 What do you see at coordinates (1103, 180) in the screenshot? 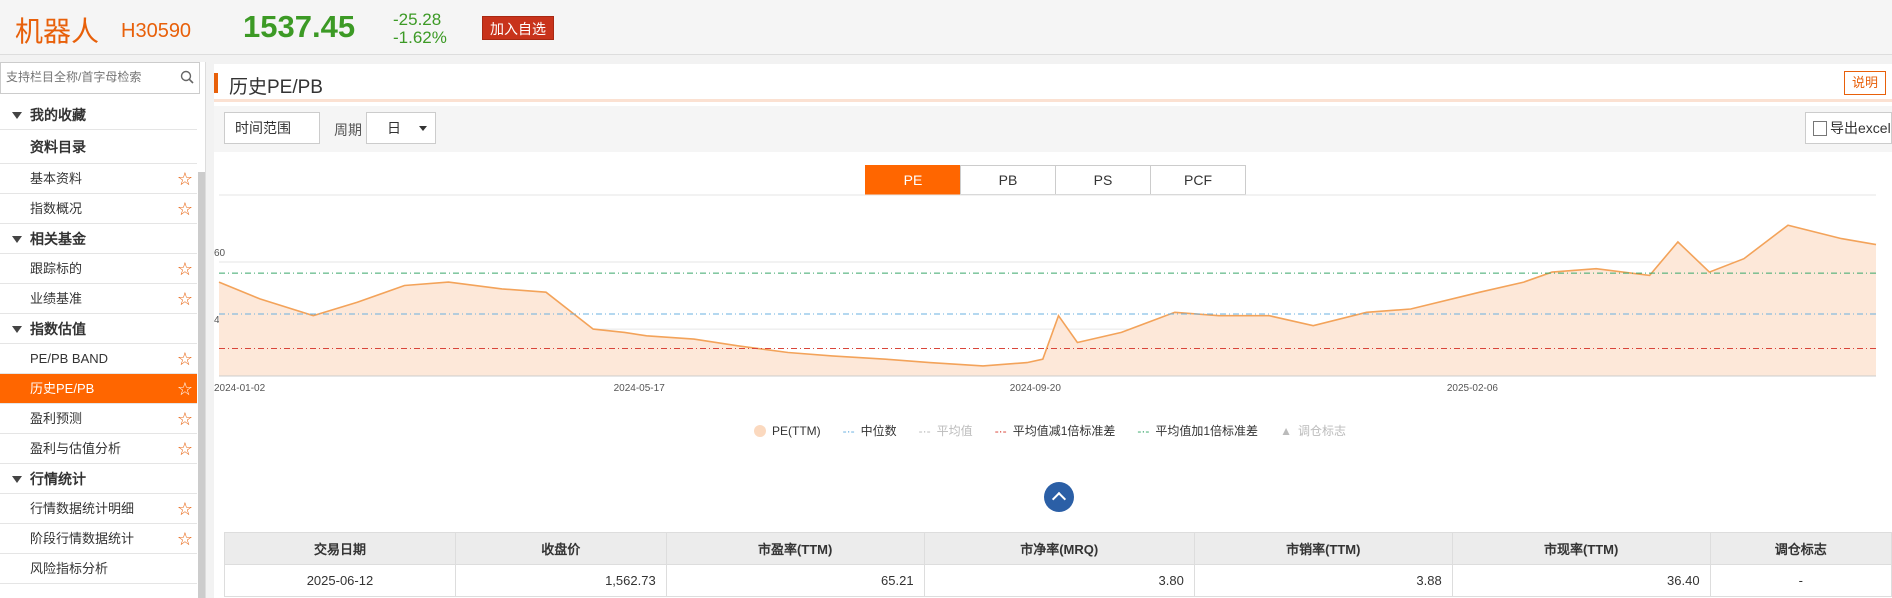
I see `tab-ps: PS` at bounding box center [1103, 180].